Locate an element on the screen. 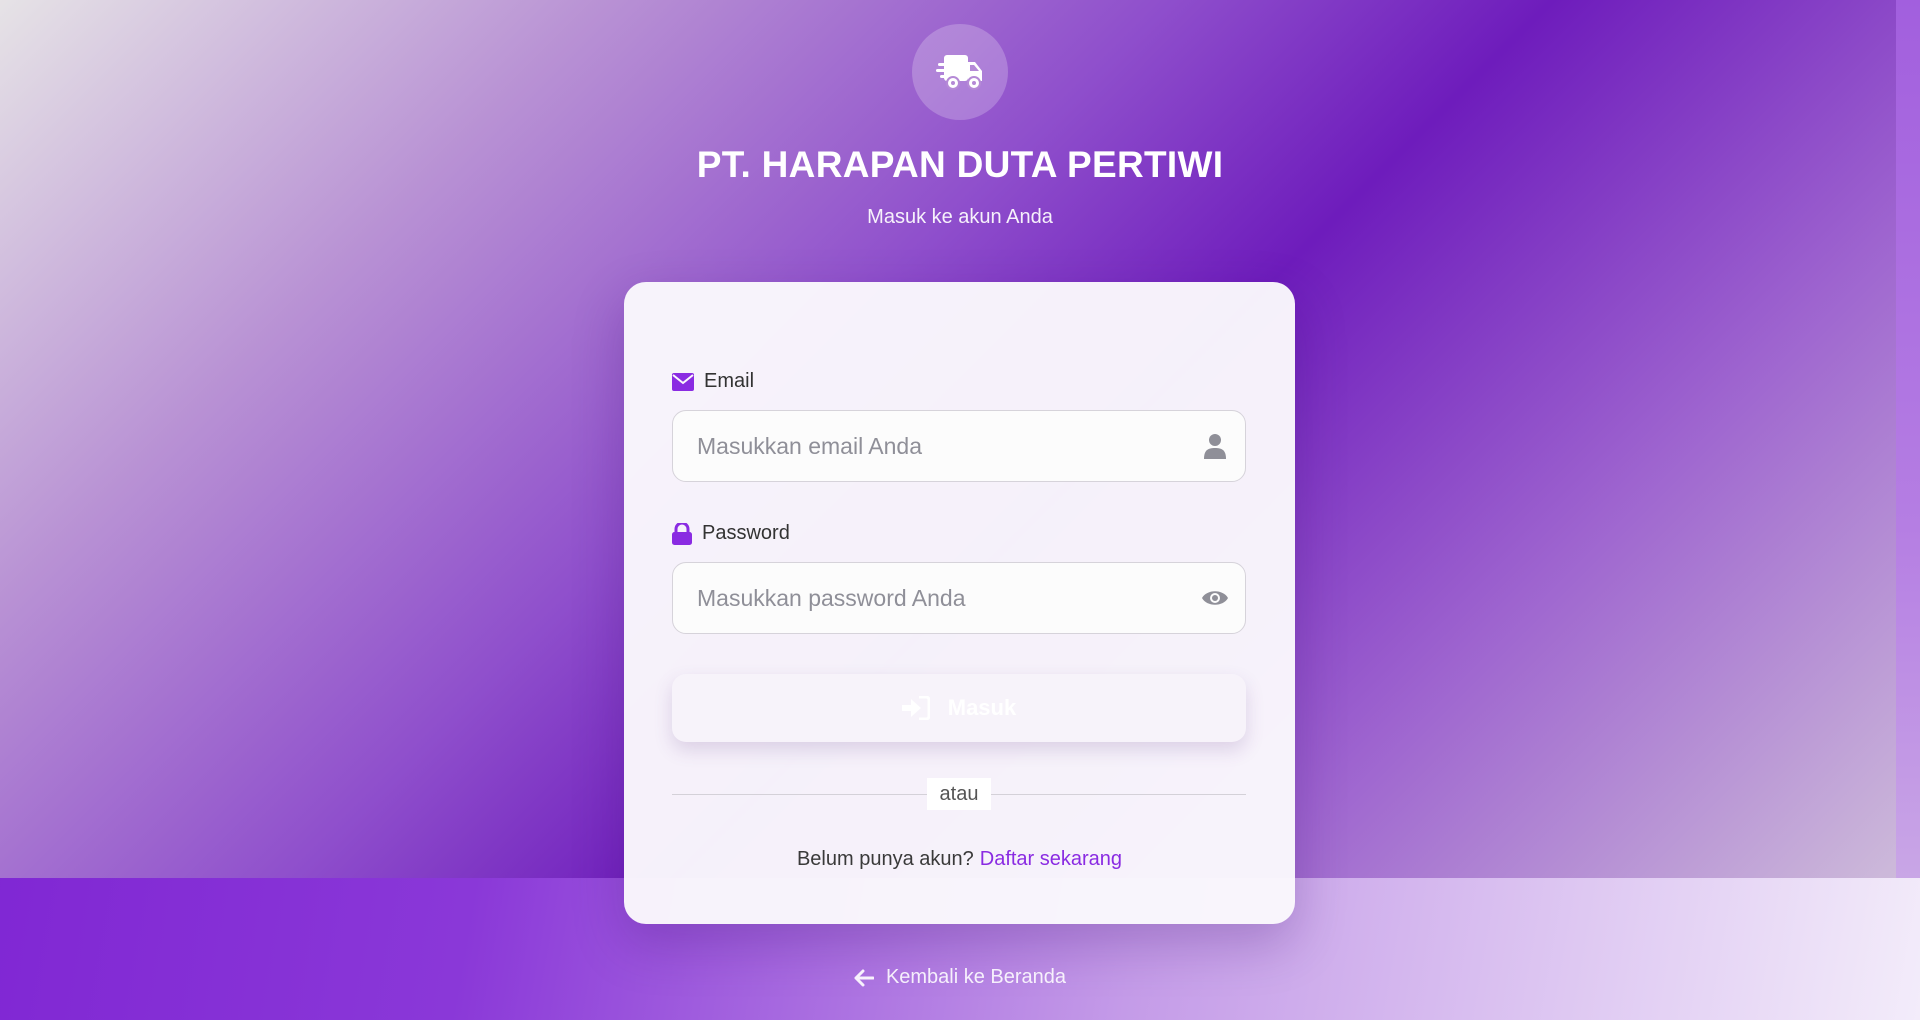 The width and height of the screenshot is (1920, 1020). password-label: Password is located at coordinates (731, 533).